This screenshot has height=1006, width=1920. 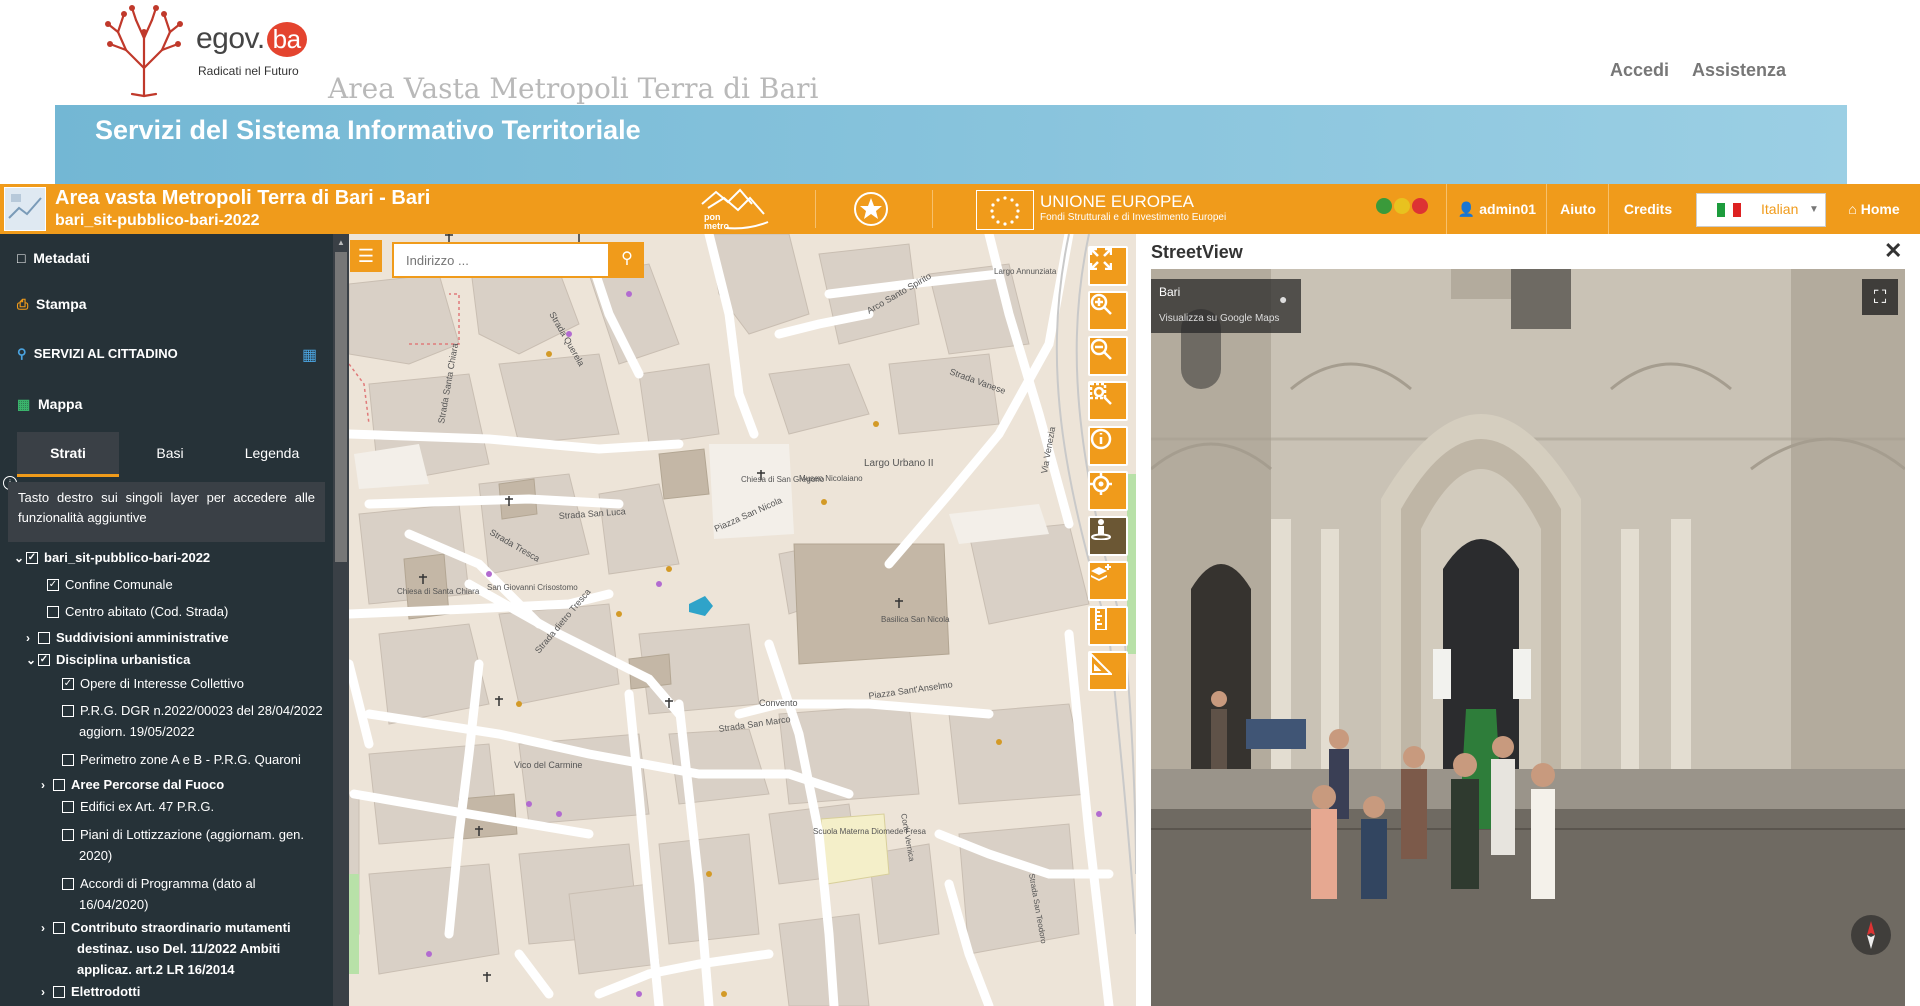 What do you see at coordinates (96, 855) in the screenshot?
I see `layer-item-continued: 2020)` at bounding box center [96, 855].